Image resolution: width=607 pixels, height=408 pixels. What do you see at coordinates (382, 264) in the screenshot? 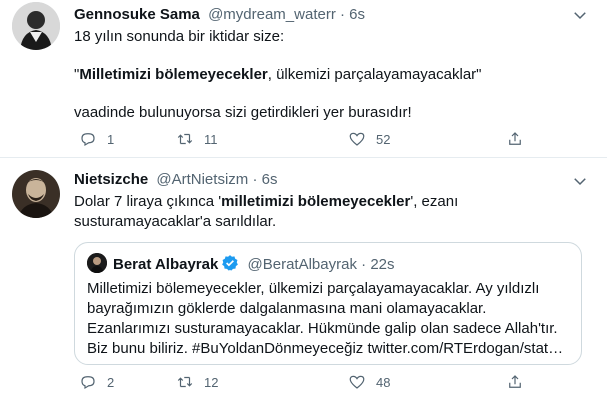
I see `quoted-timestamp: 22s` at bounding box center [382, 264].